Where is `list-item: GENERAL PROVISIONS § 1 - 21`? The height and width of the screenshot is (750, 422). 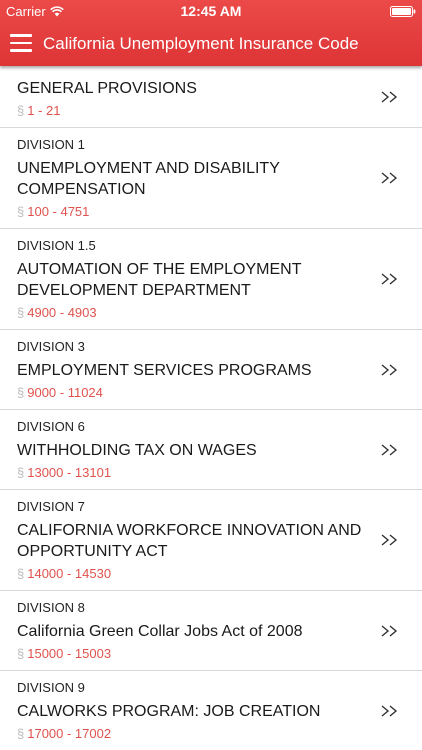 list-item: GENERAL PROVISIONS § 1 - 21 is located at coordinates (211, 97).